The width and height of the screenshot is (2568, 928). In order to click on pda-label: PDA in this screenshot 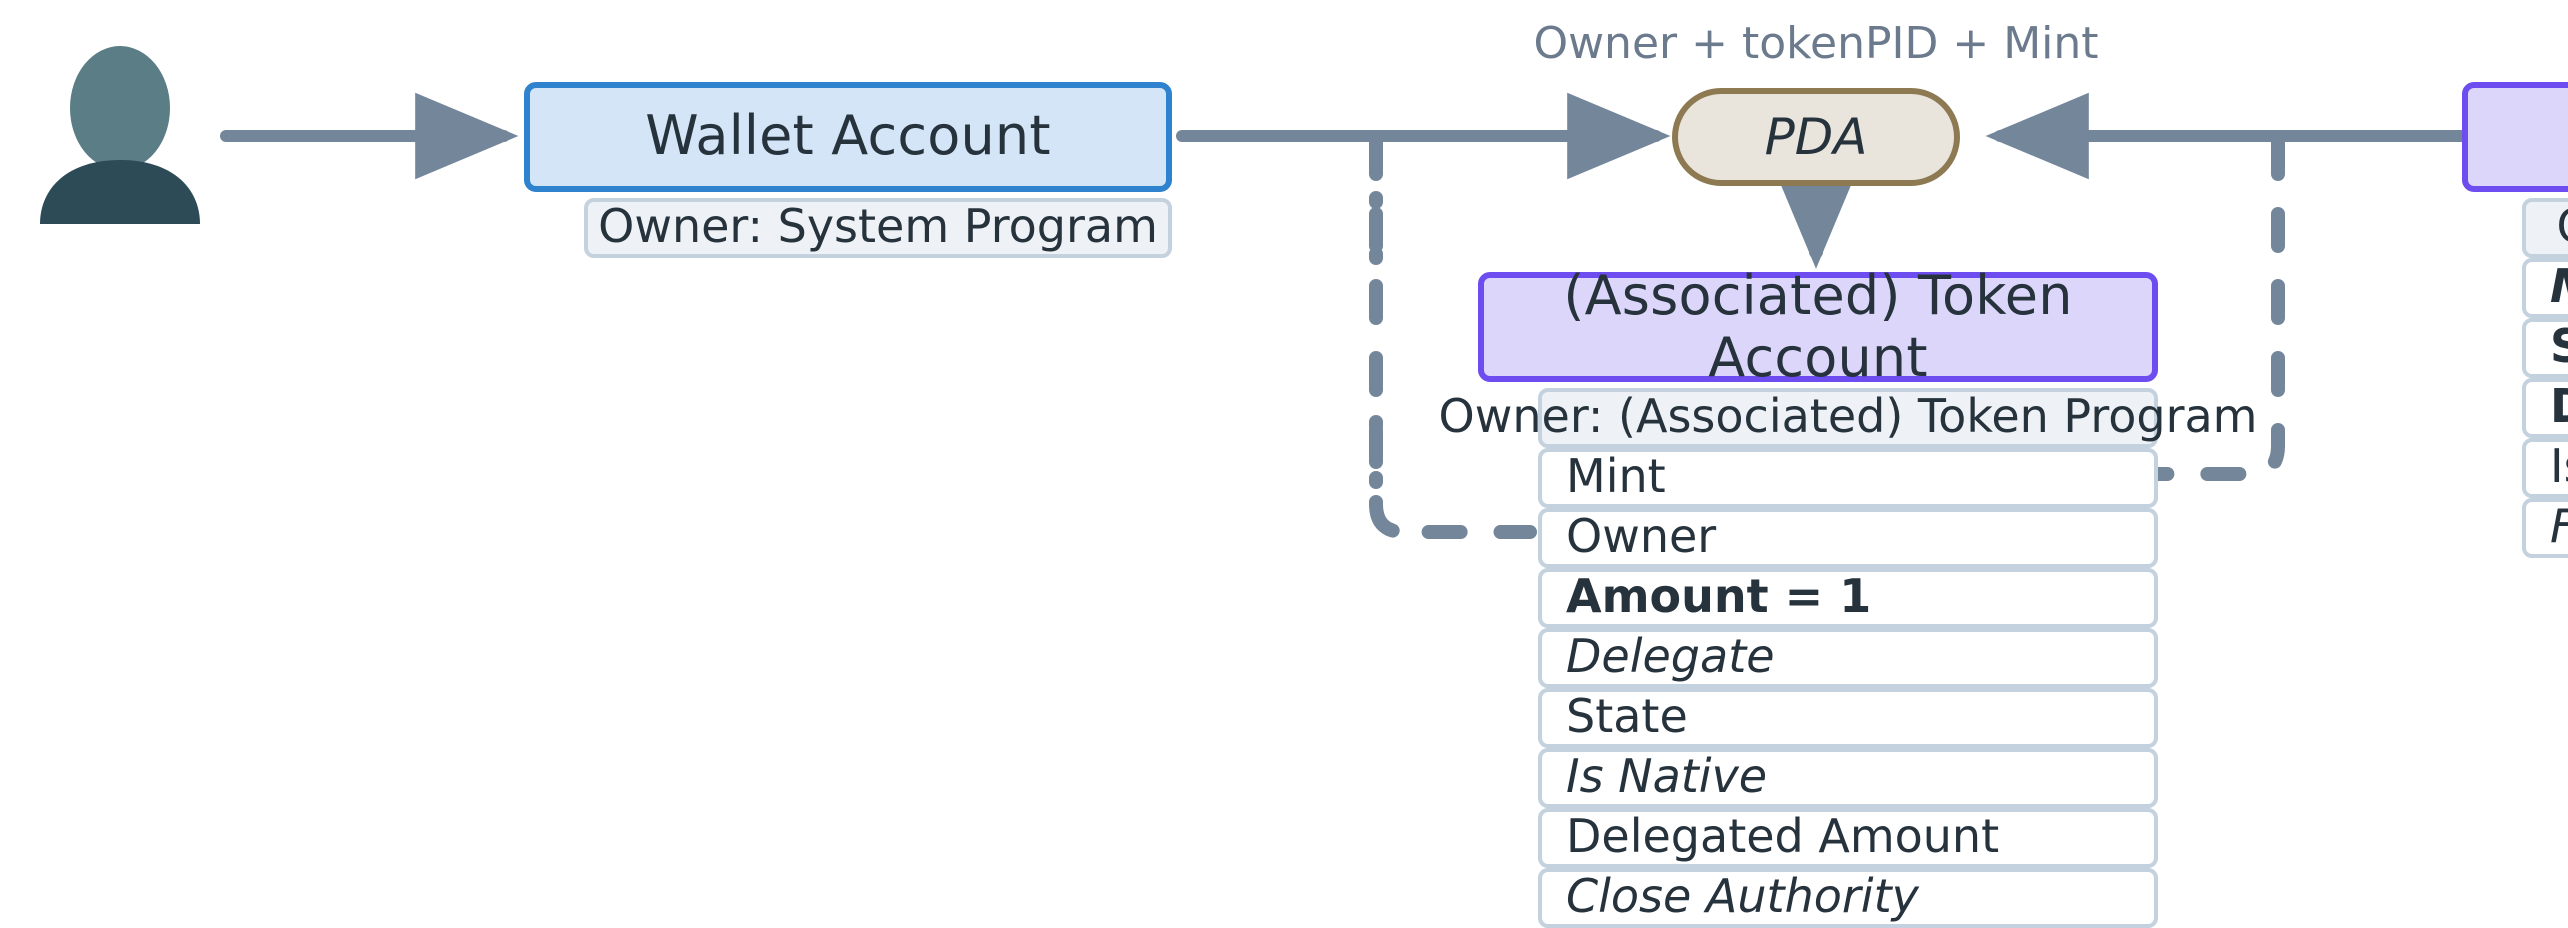, I will do `click(1816, 137)`.